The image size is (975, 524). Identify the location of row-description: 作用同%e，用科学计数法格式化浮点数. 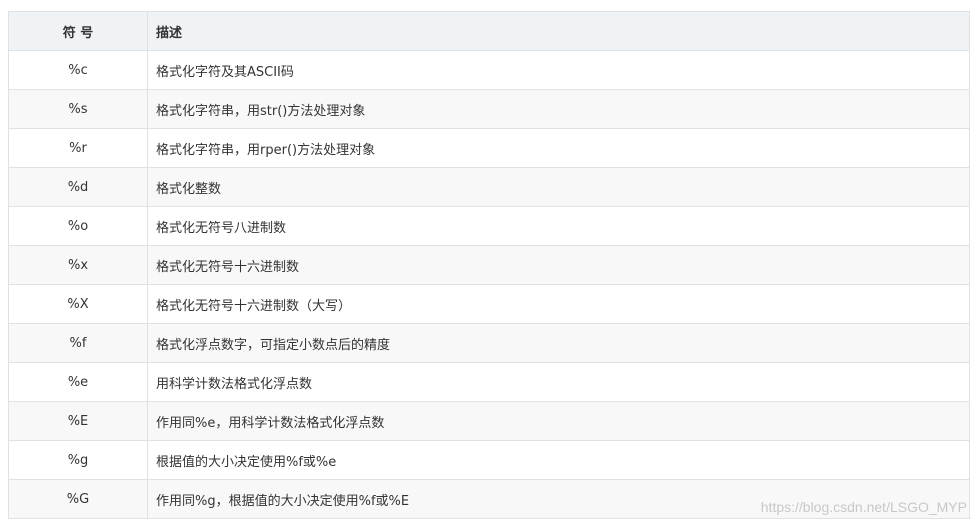
(558, 421).